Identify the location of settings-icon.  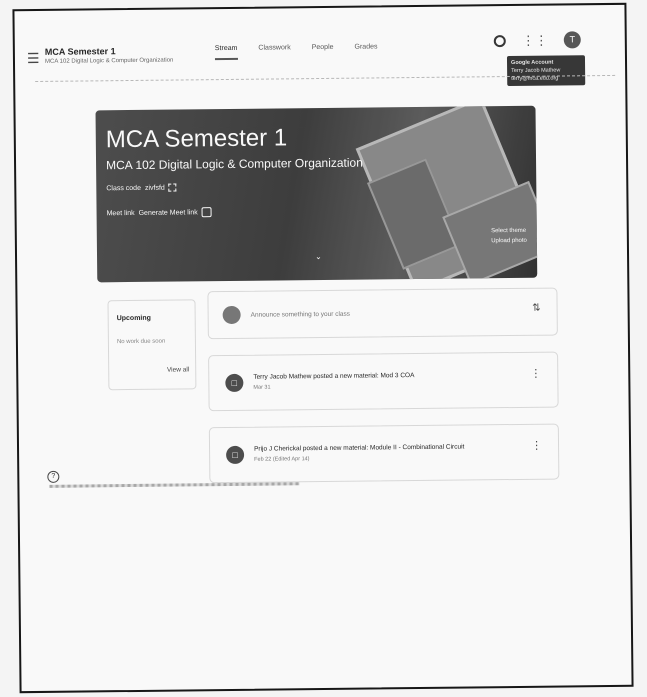
(499, 40).